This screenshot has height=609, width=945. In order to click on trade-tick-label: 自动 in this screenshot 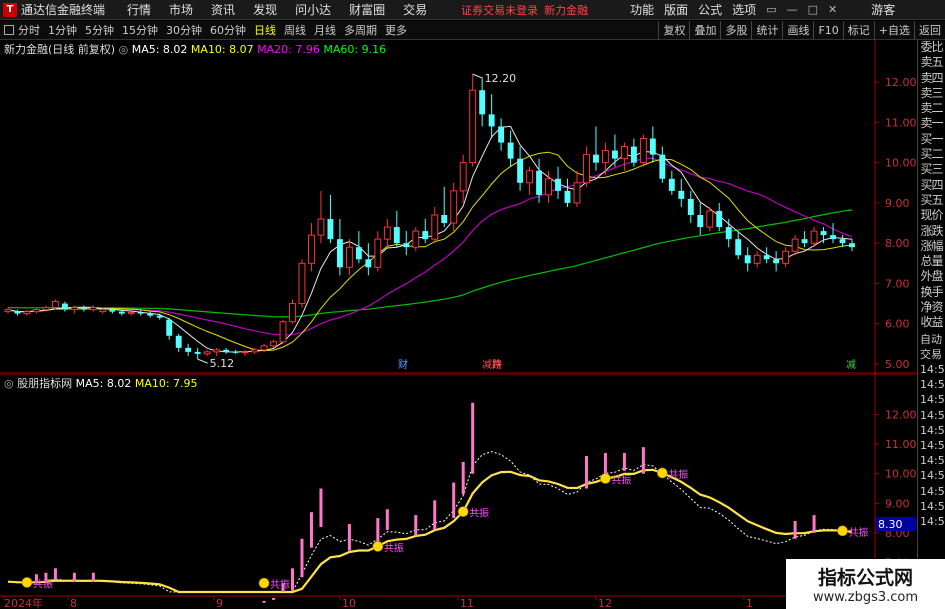, I will do `click(931, 339)`.